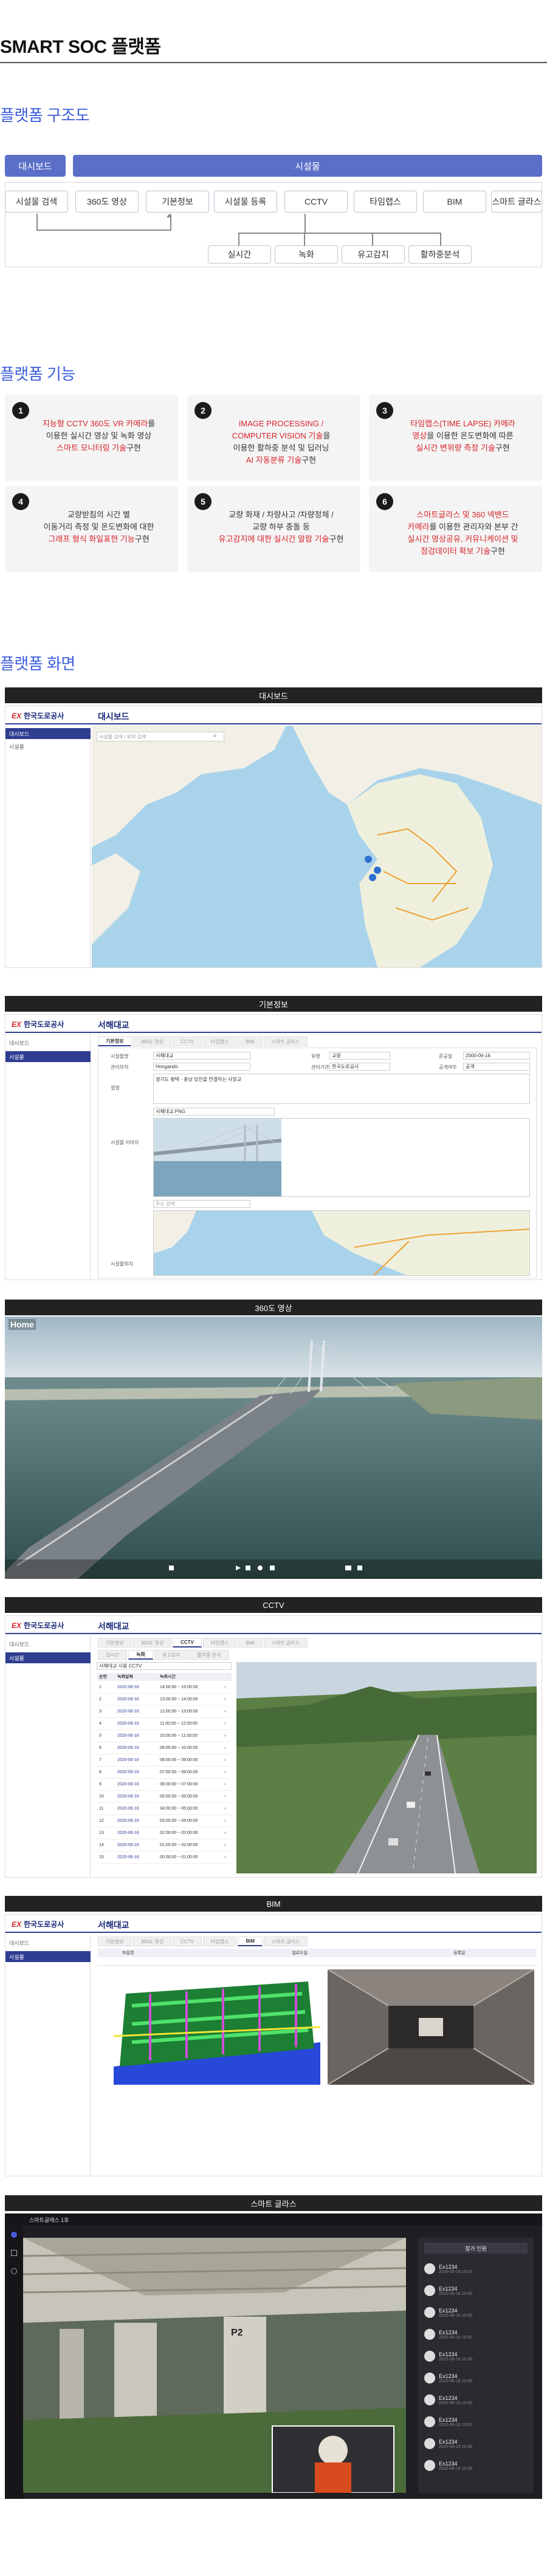  I want to click on camera-icon, so click(14, 2253).